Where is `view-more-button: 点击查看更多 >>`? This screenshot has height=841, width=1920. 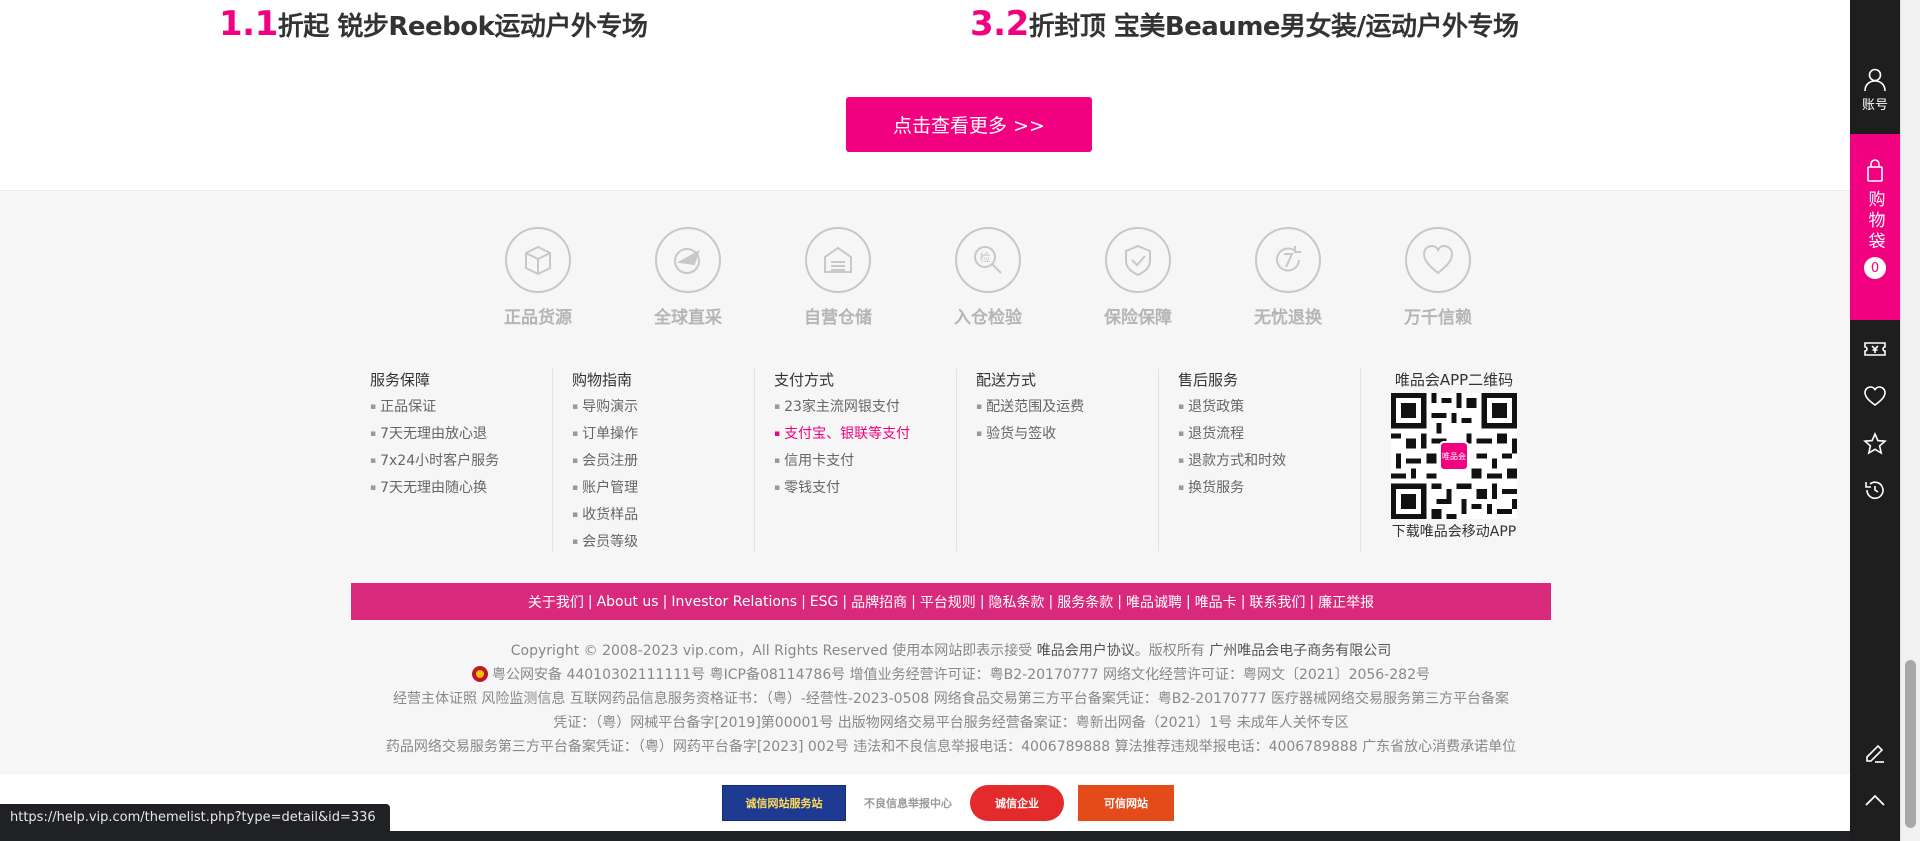 view-more-button: 点击查看更多 >> is located at coordinates (969, 124).